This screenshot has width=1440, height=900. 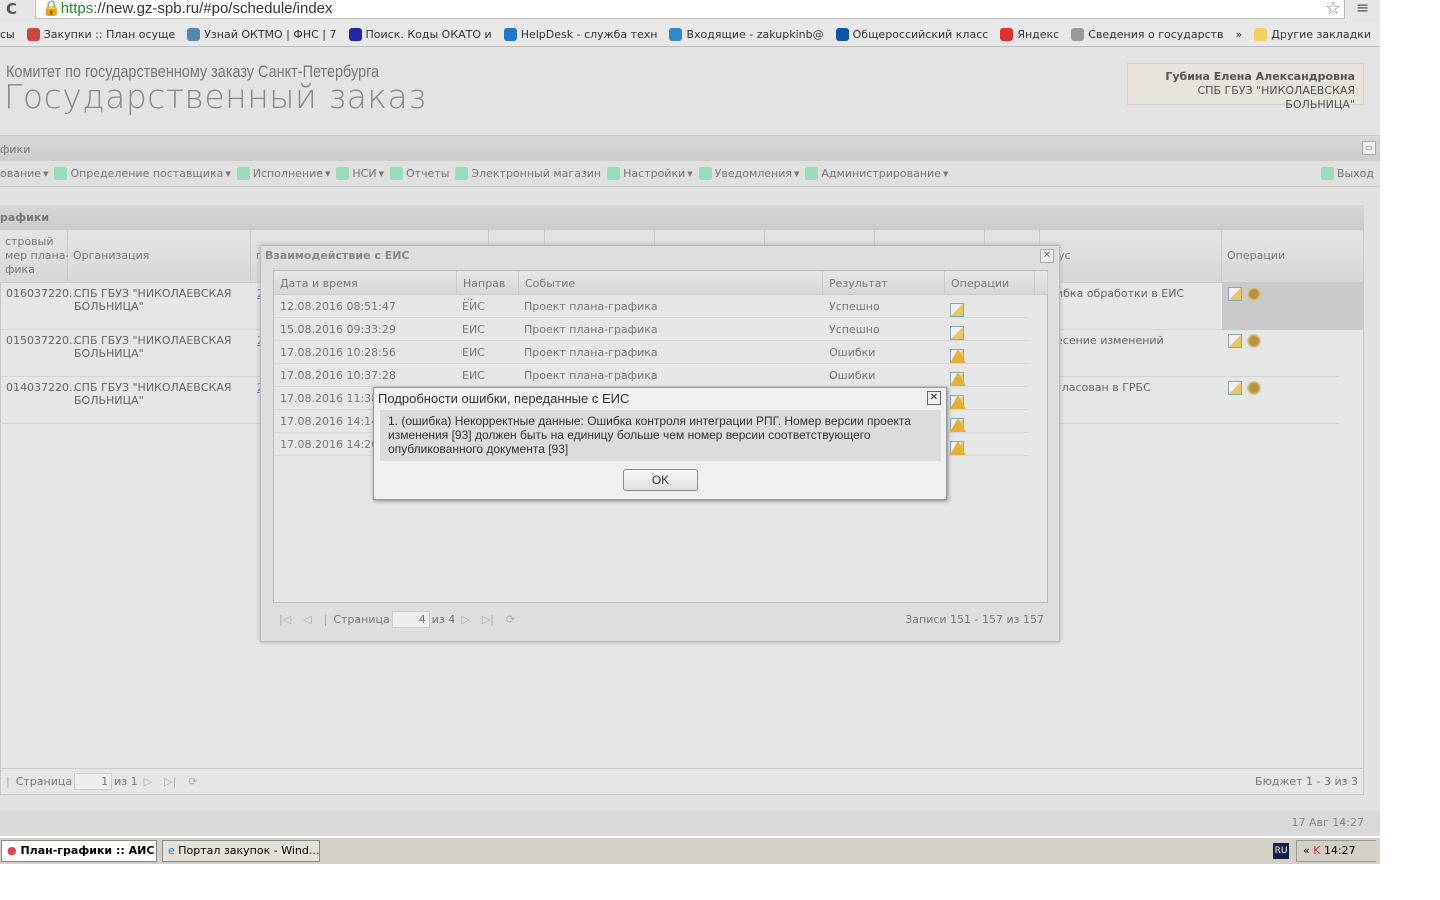 What do you see at coordinates (283, 173) in the screenshot?
I see `menu-item: Исполнение ▼` at bounding box center [283, 173].